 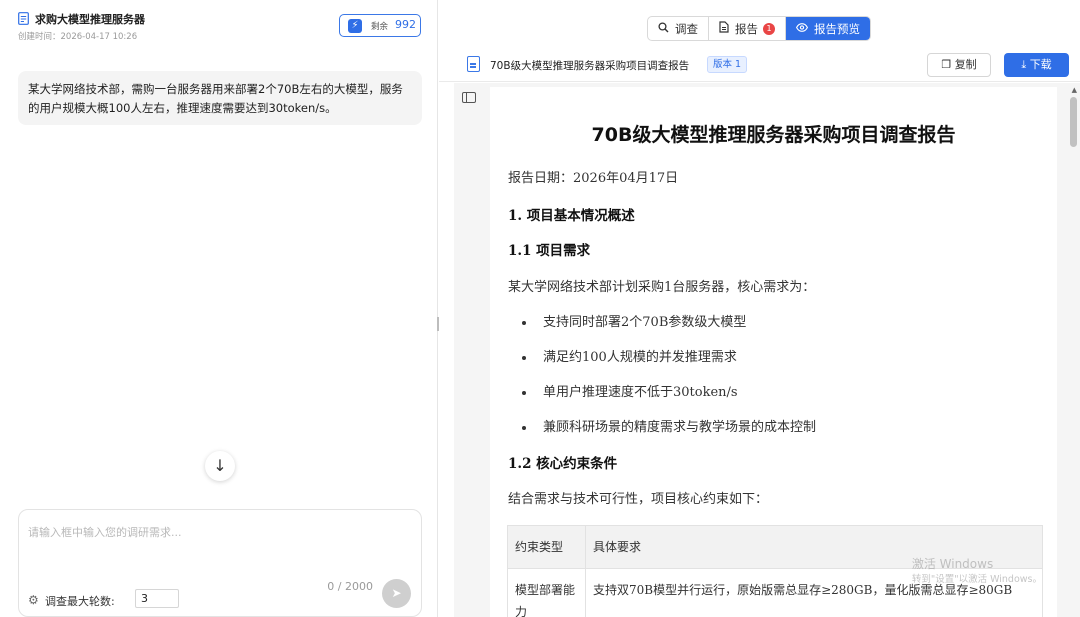 I want to click on arrow-down-icon: ↓, so click(x=220, y=465).